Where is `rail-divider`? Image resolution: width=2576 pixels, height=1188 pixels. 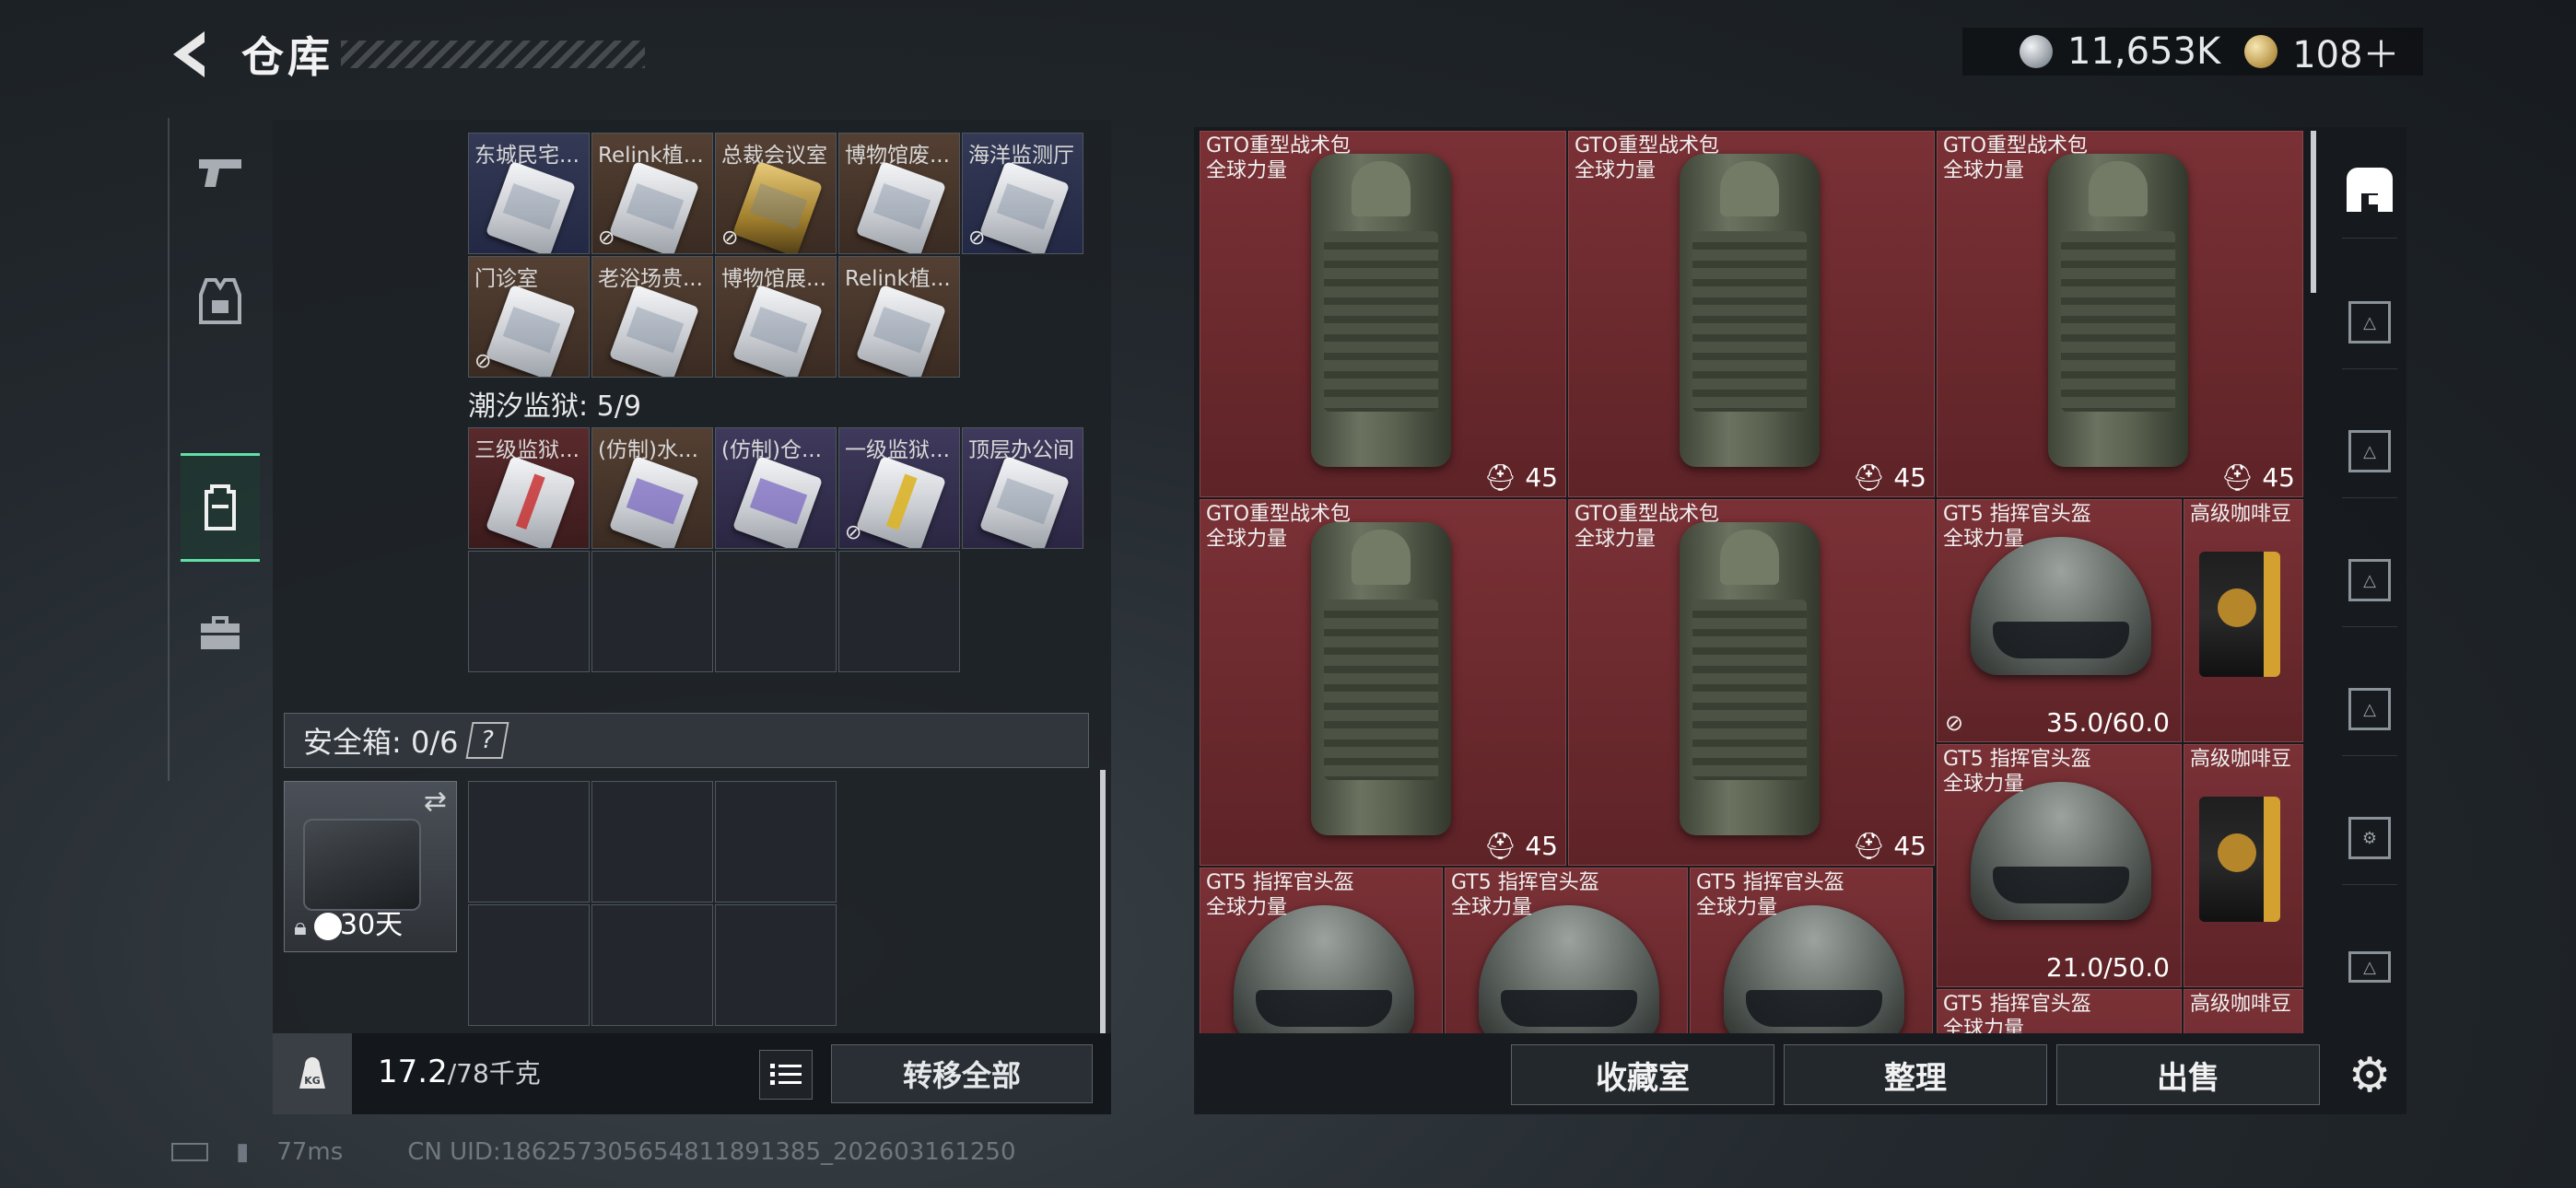 rail-divider is located at coordinates (2369, 239).